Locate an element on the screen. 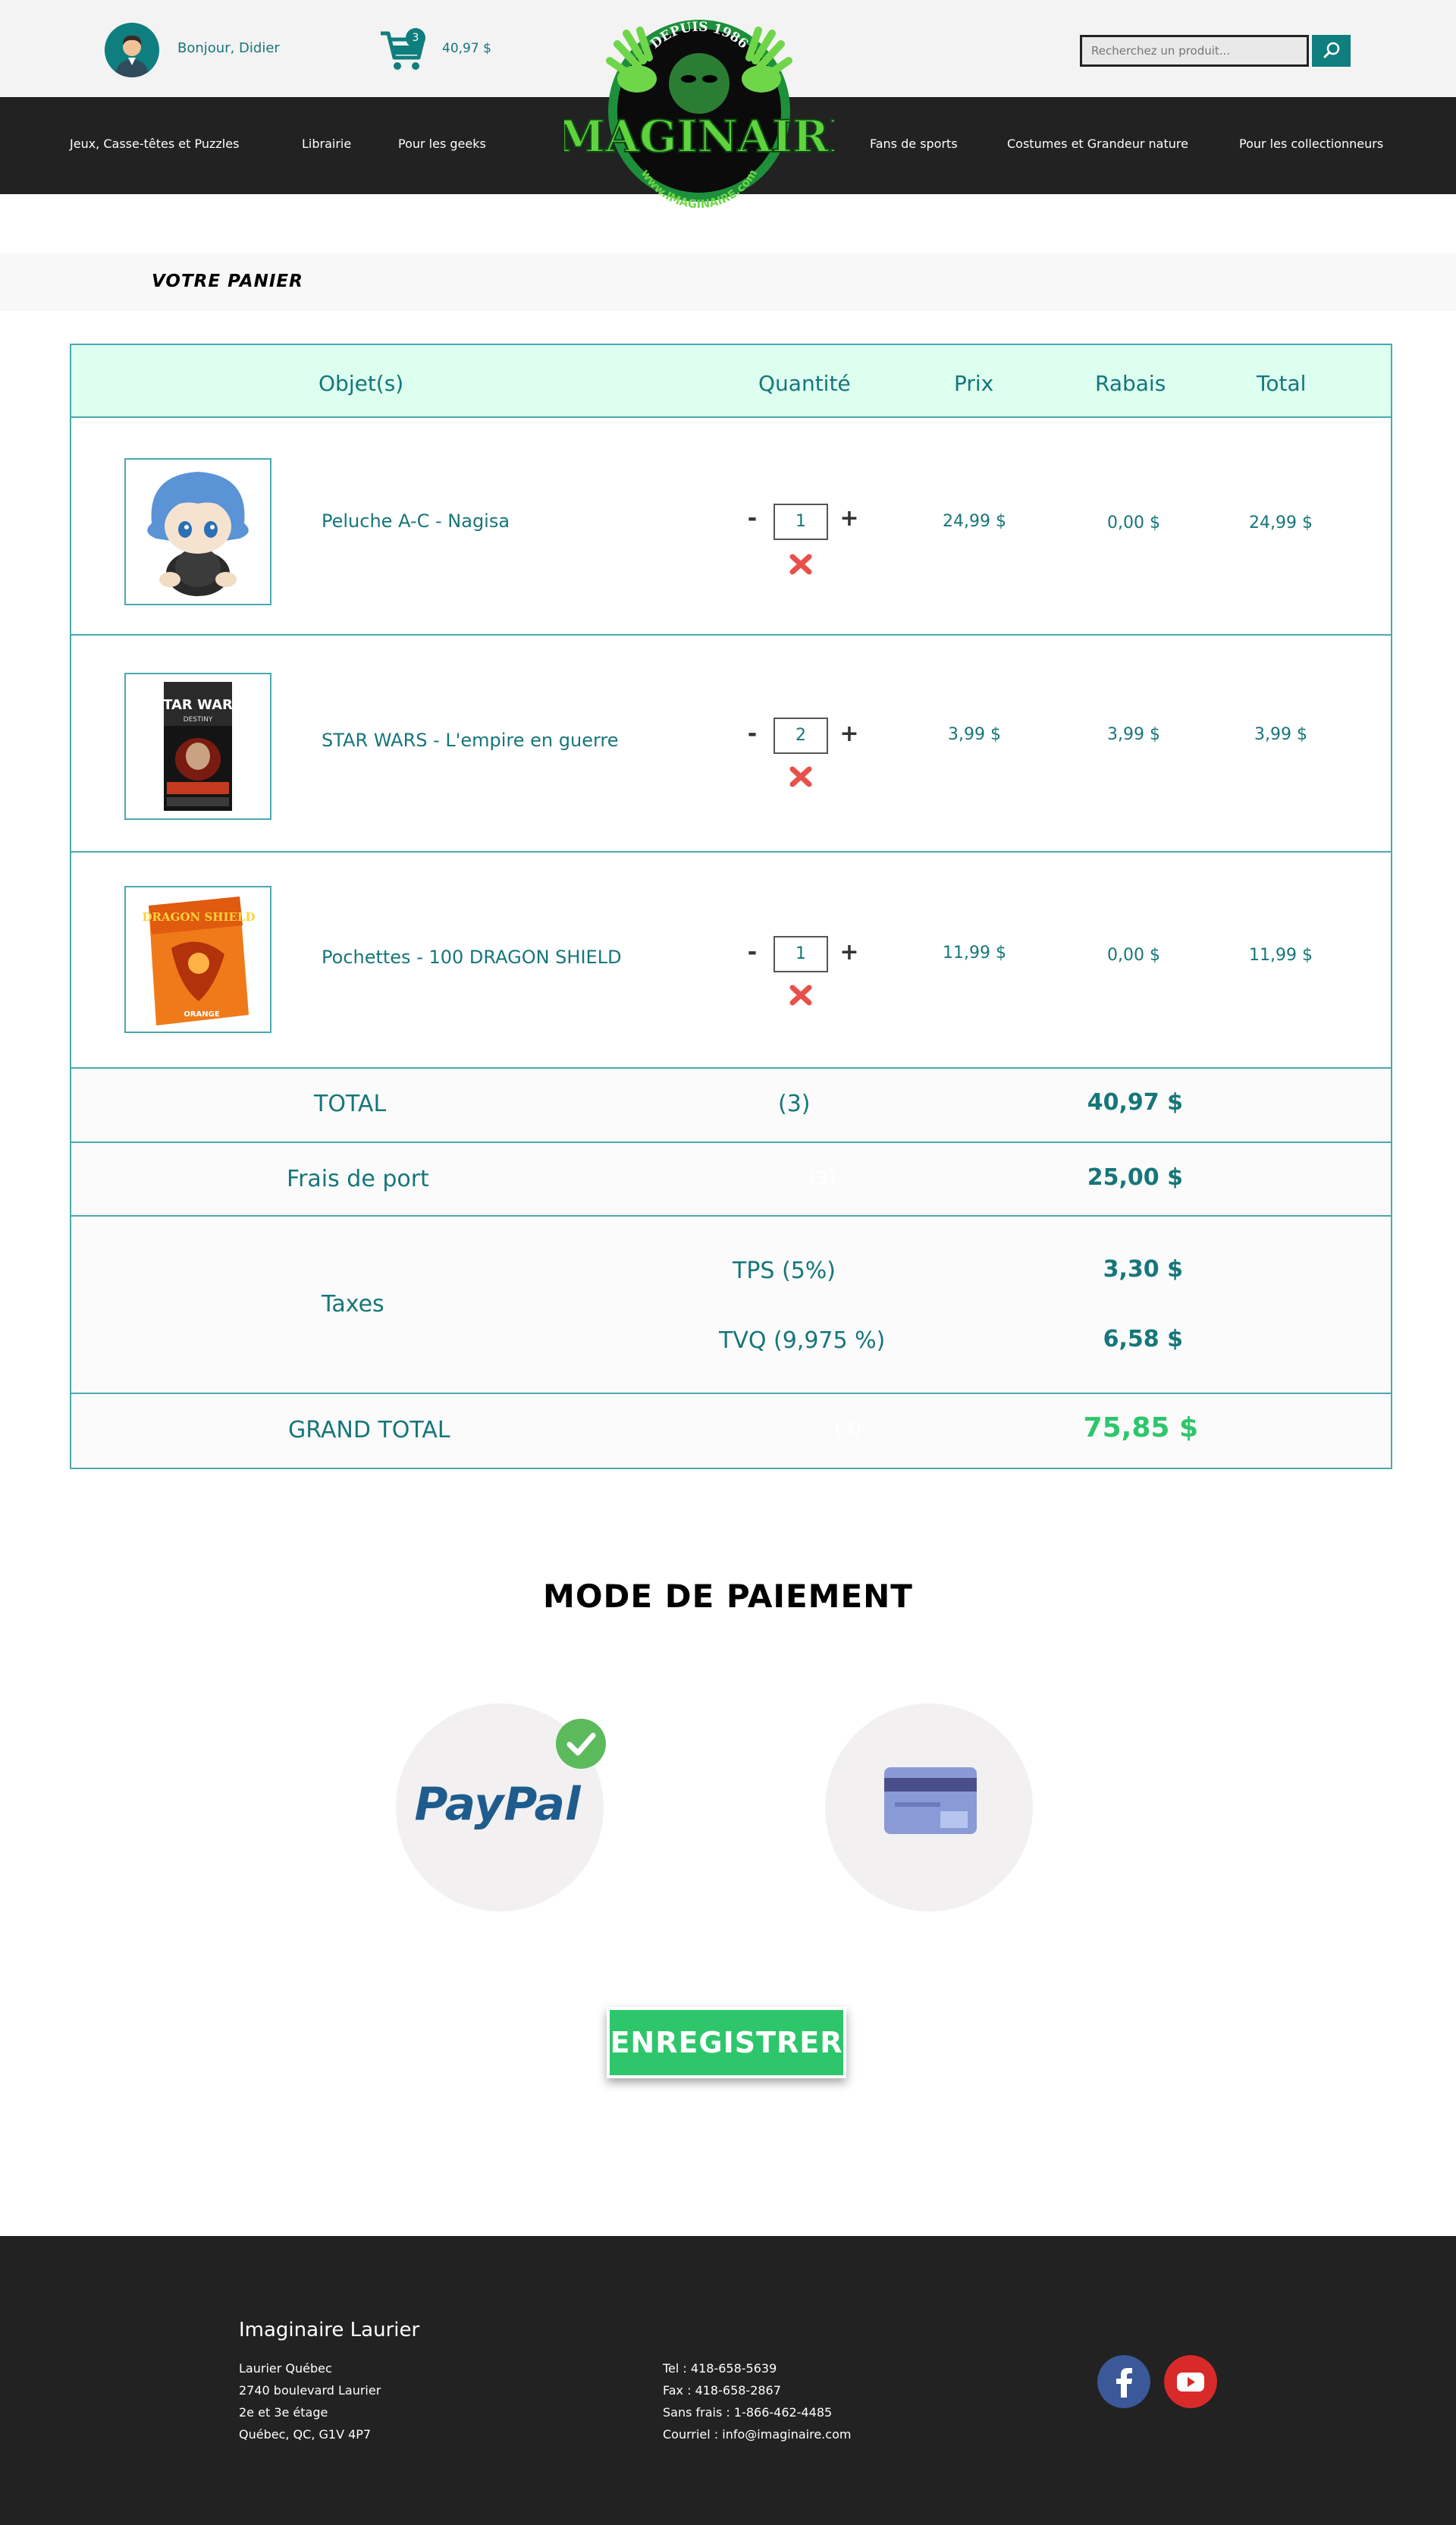 This screenshot has height=2525, width=1456. product-image-starwars: STAR WARS DESTINY is located at coordinates (197, 747).